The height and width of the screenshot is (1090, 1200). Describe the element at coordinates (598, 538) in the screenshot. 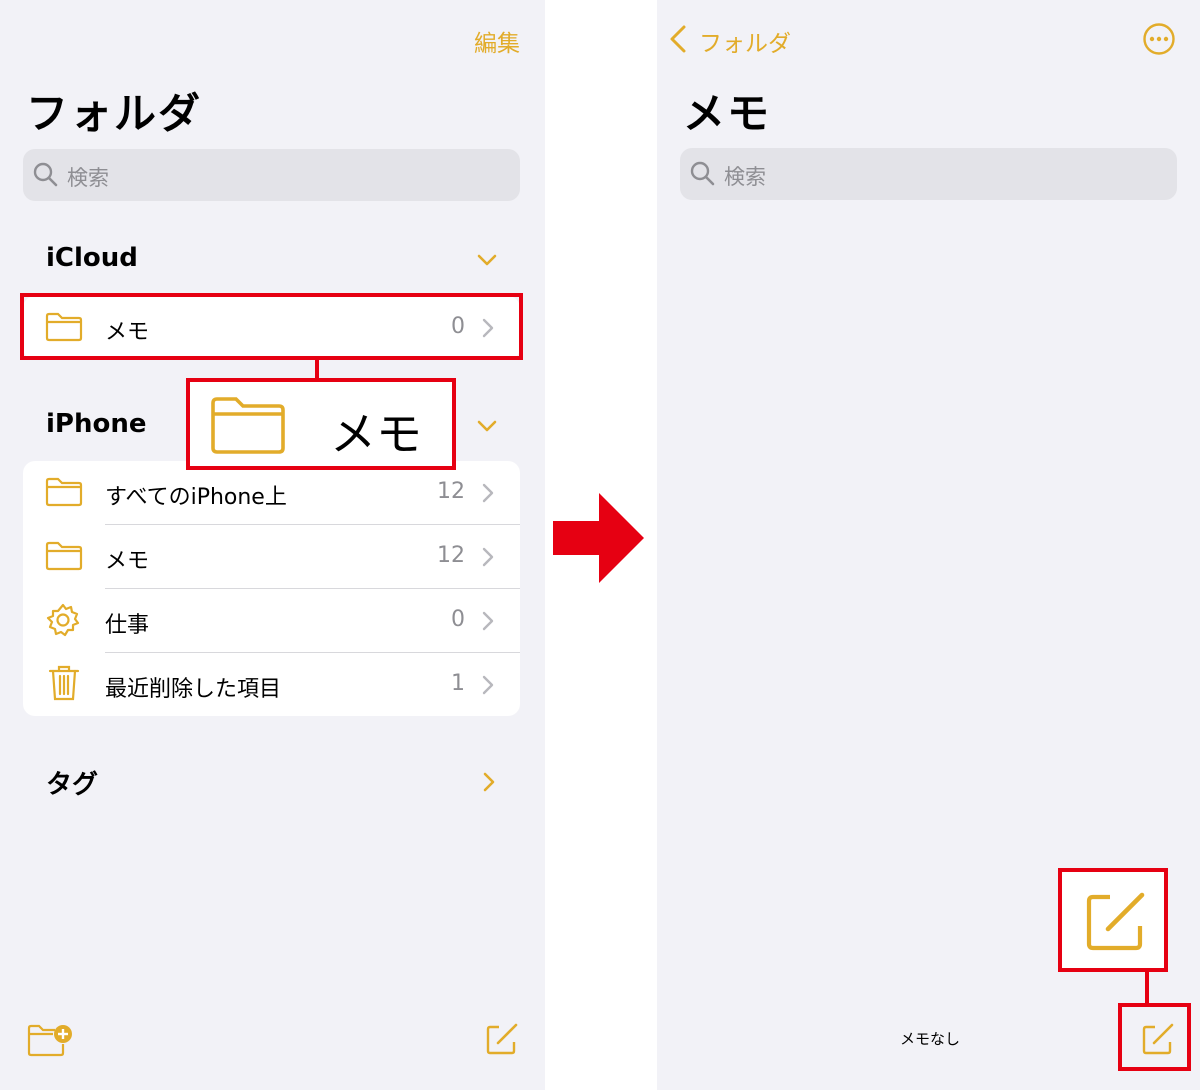

I see `arrow-right-icon` at that location.